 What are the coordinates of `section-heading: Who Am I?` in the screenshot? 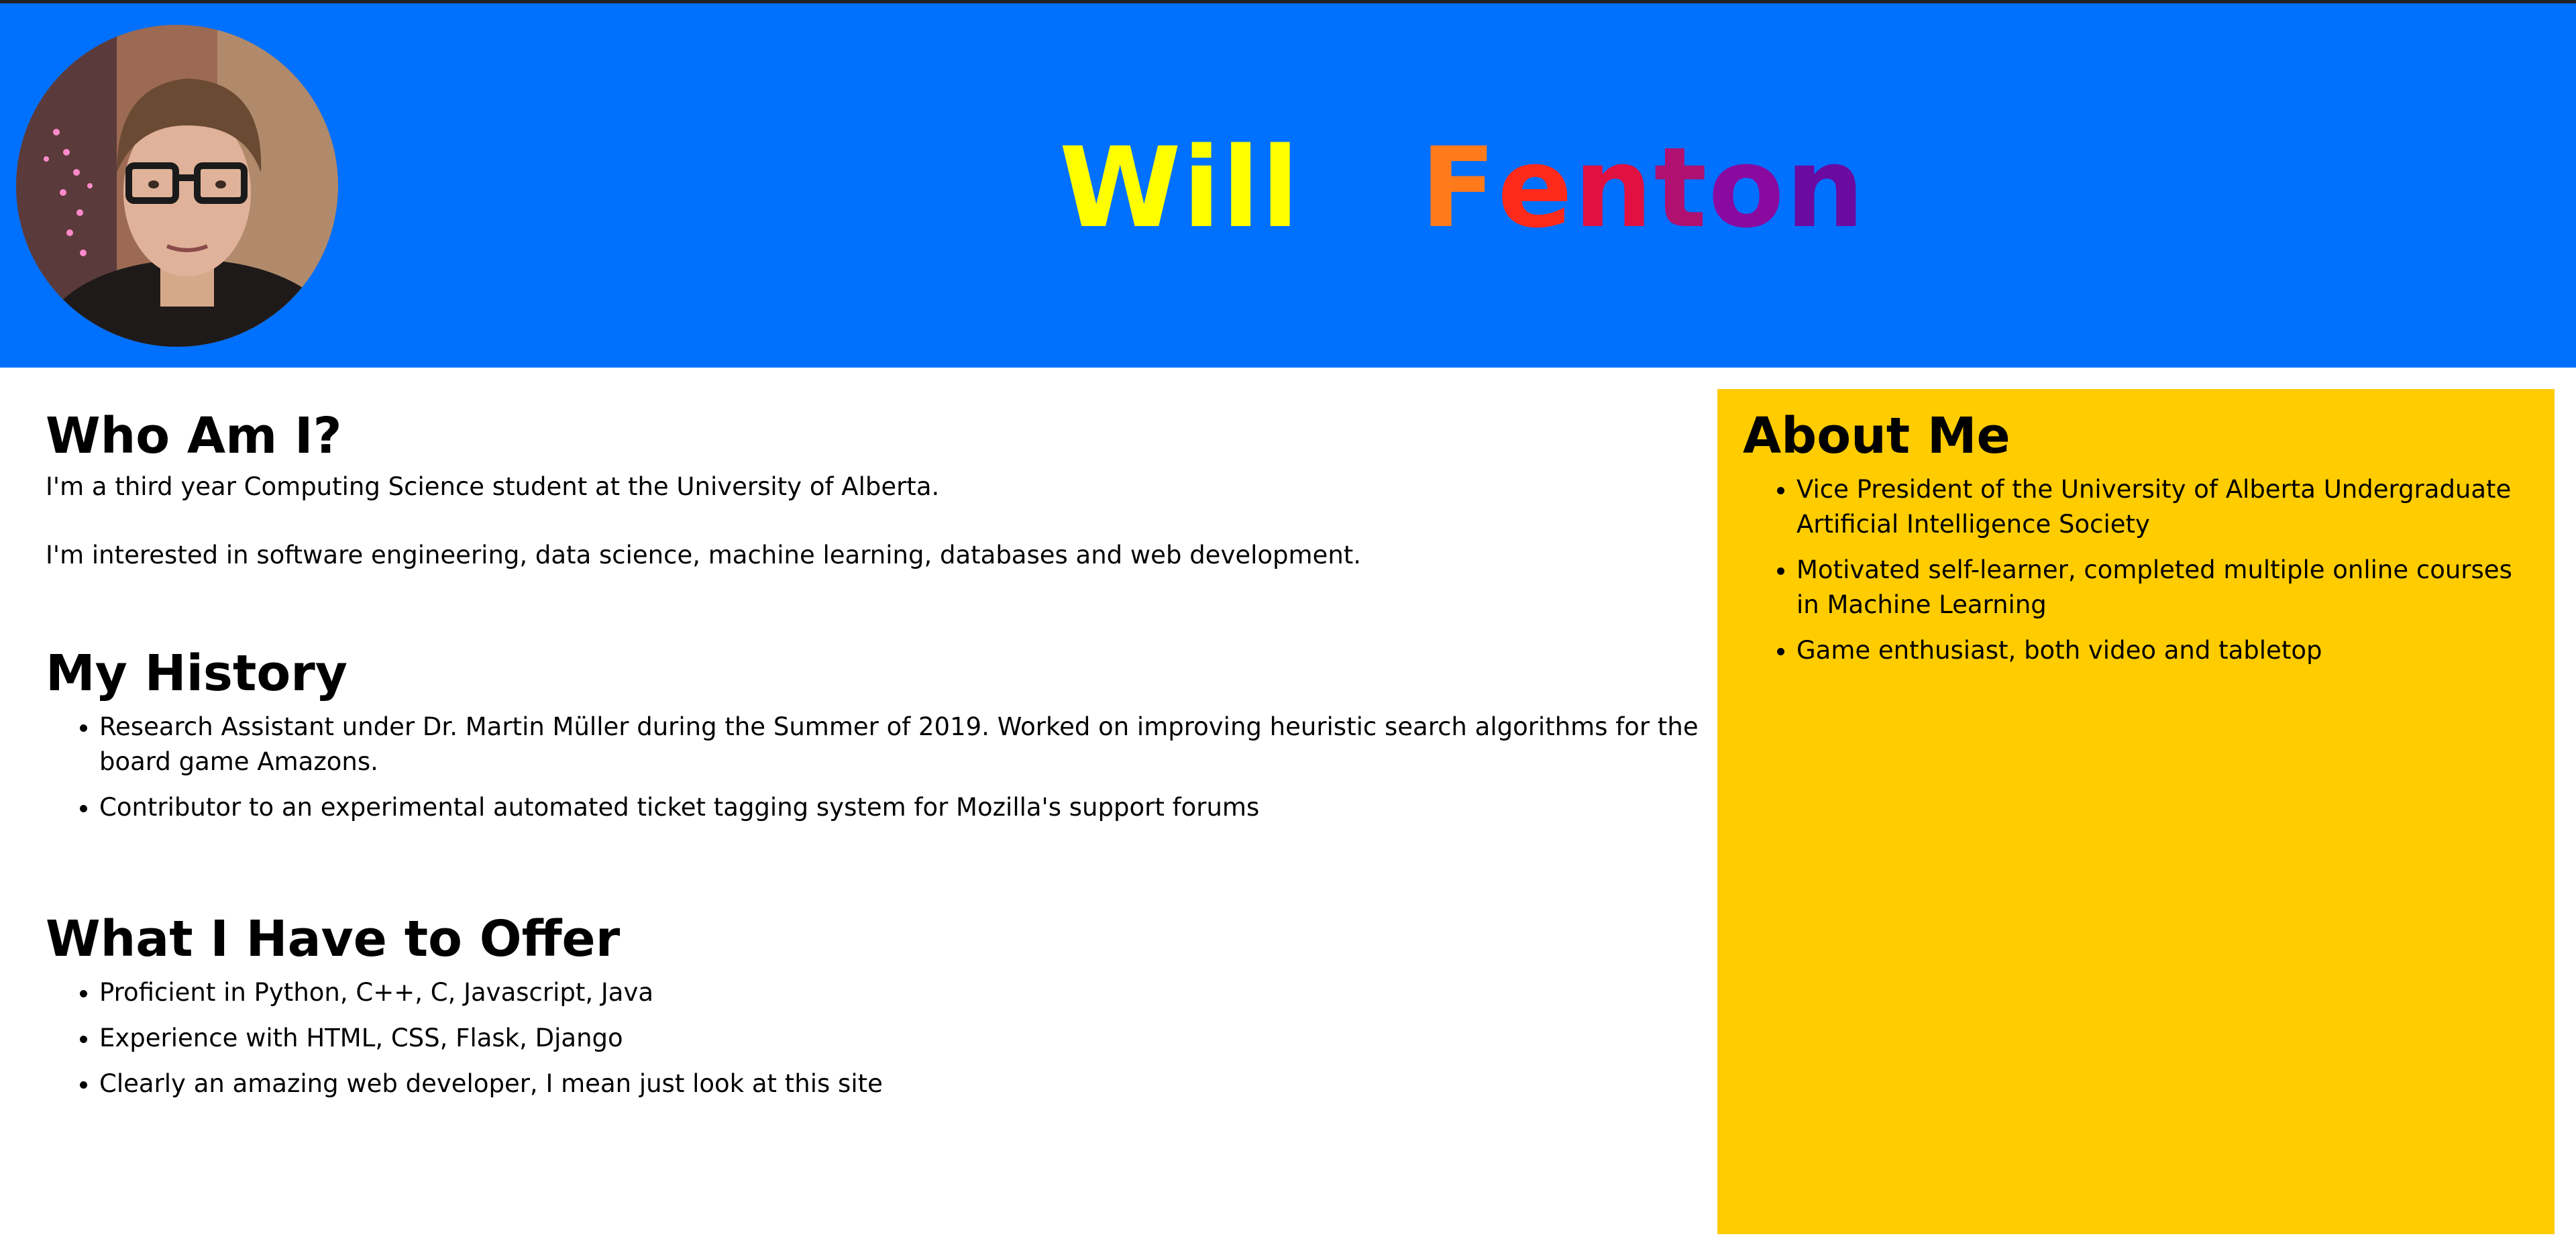 It's located at (194, 436).